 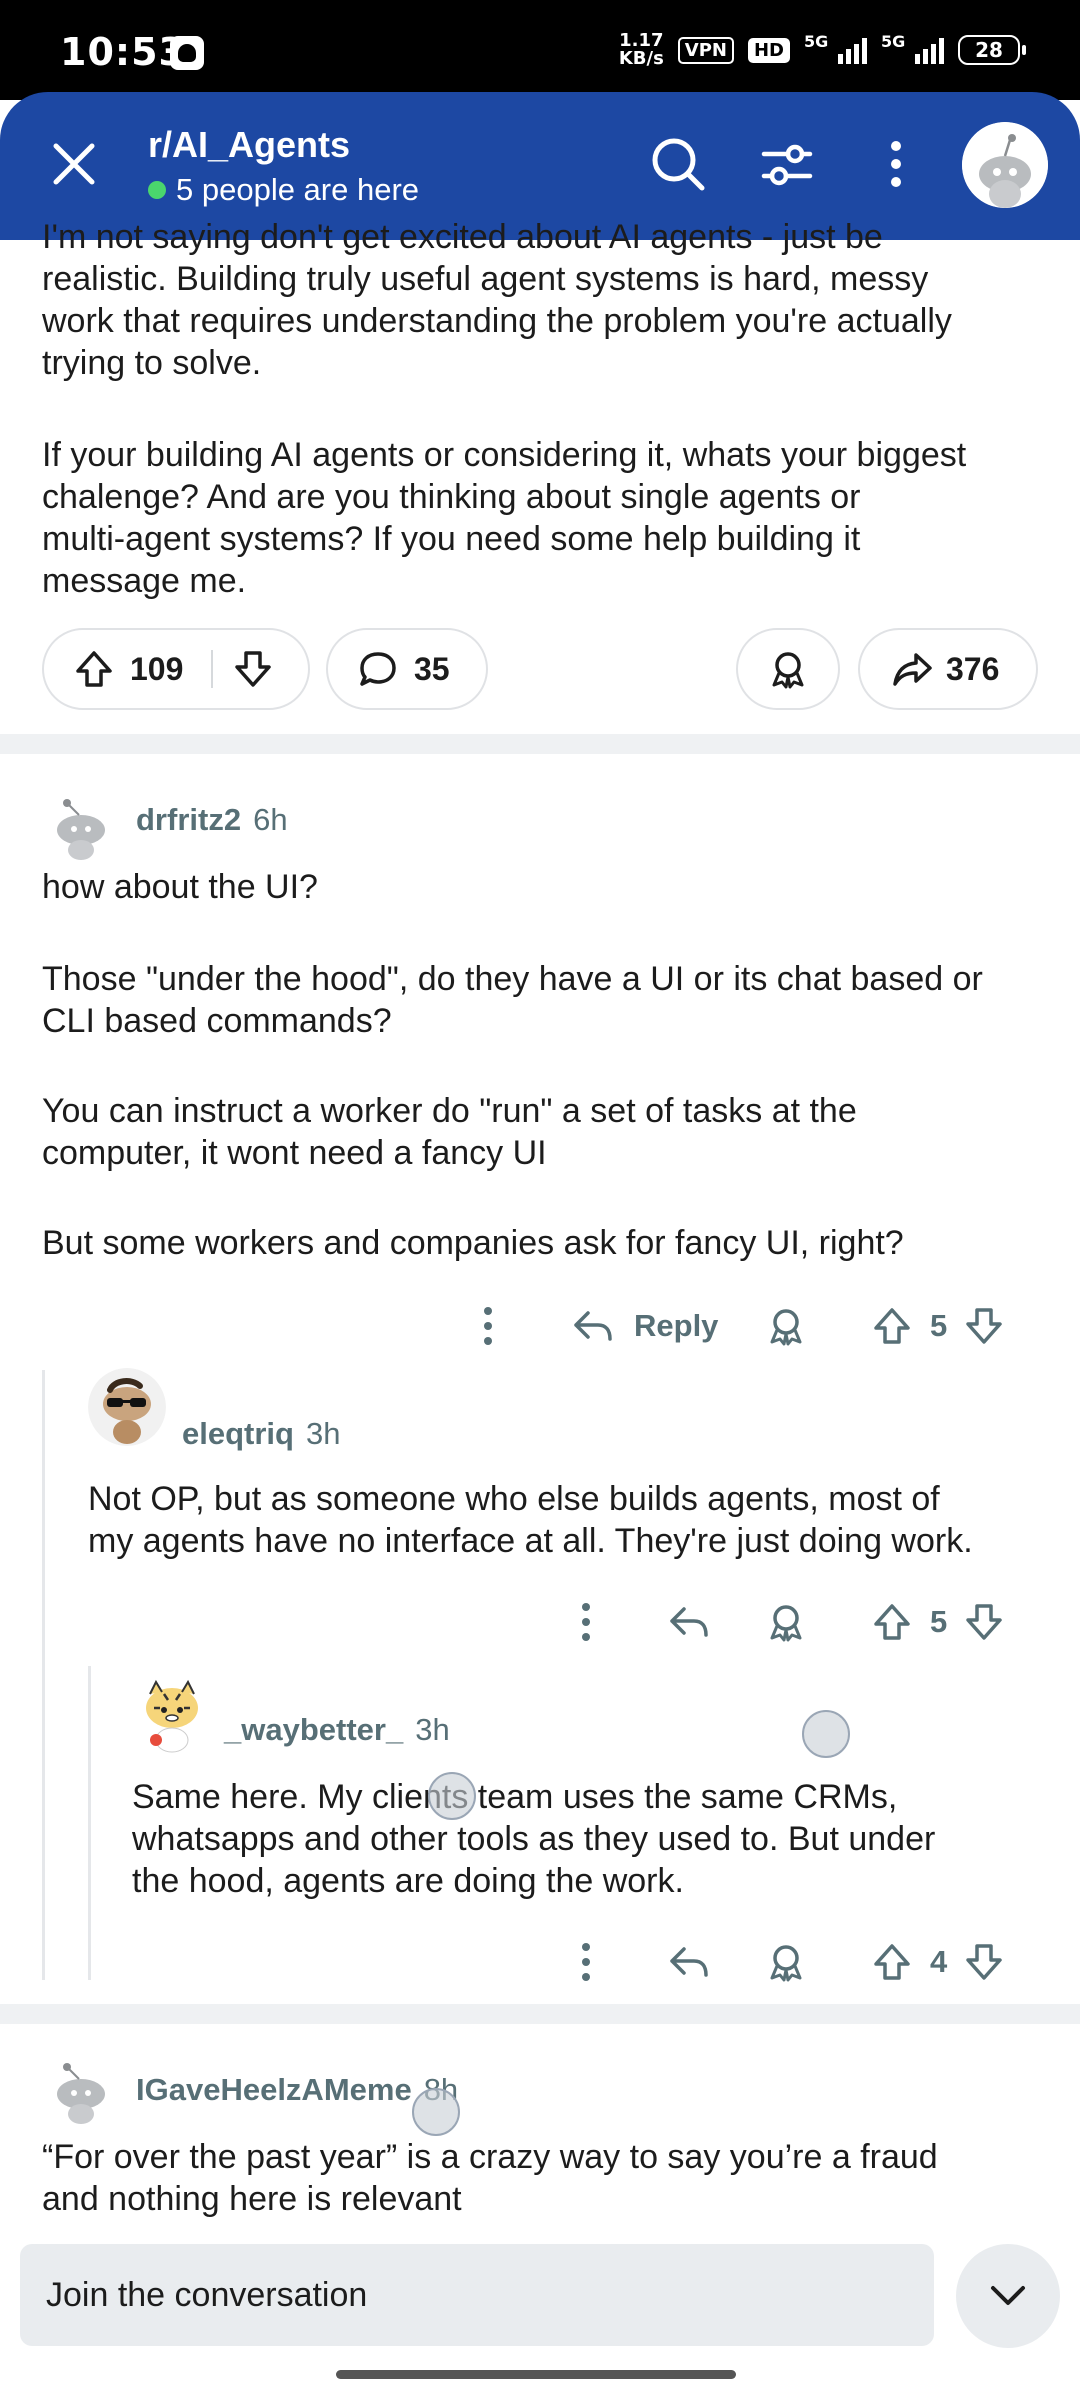 I want to click on search-icon, so click(x=678, y=164).